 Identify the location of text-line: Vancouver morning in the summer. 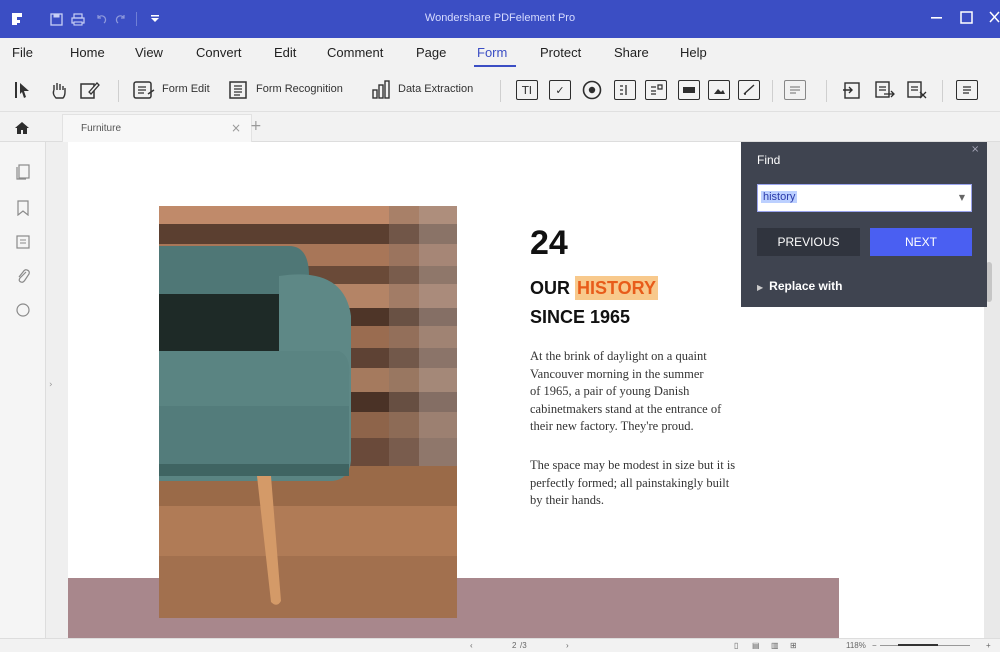
(617, 373).